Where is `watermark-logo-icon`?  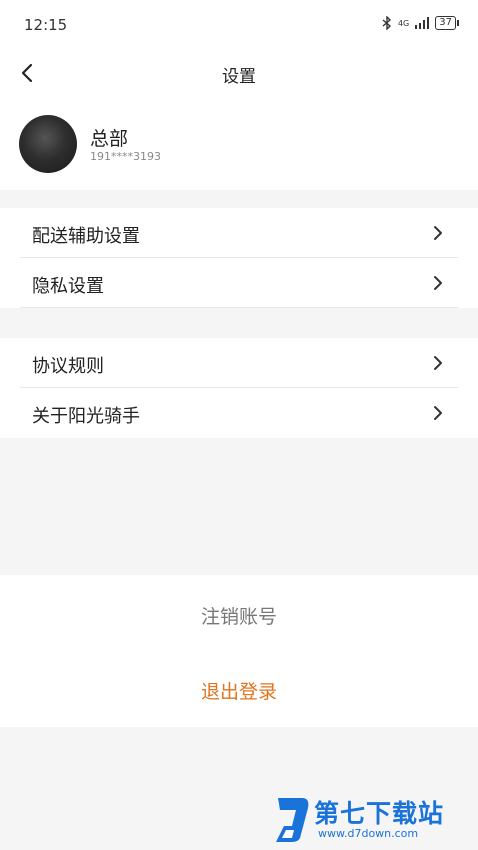 watermark-logo-icon is located at coordinates (292, 820).